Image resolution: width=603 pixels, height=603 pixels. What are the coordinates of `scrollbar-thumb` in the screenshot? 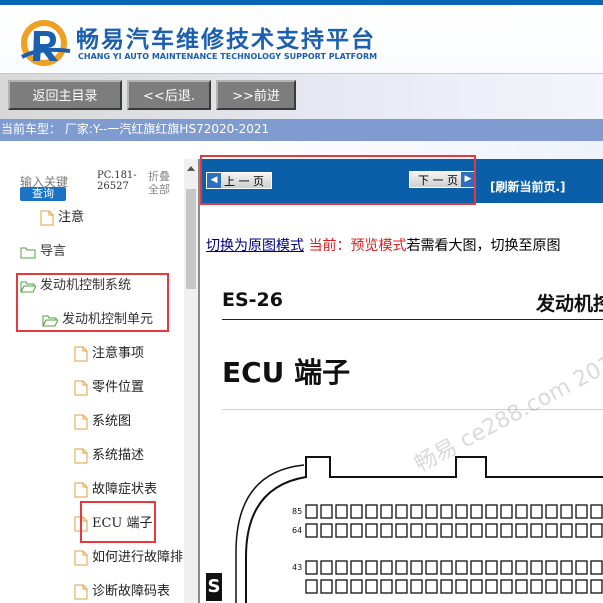 It's located at (191, 239).